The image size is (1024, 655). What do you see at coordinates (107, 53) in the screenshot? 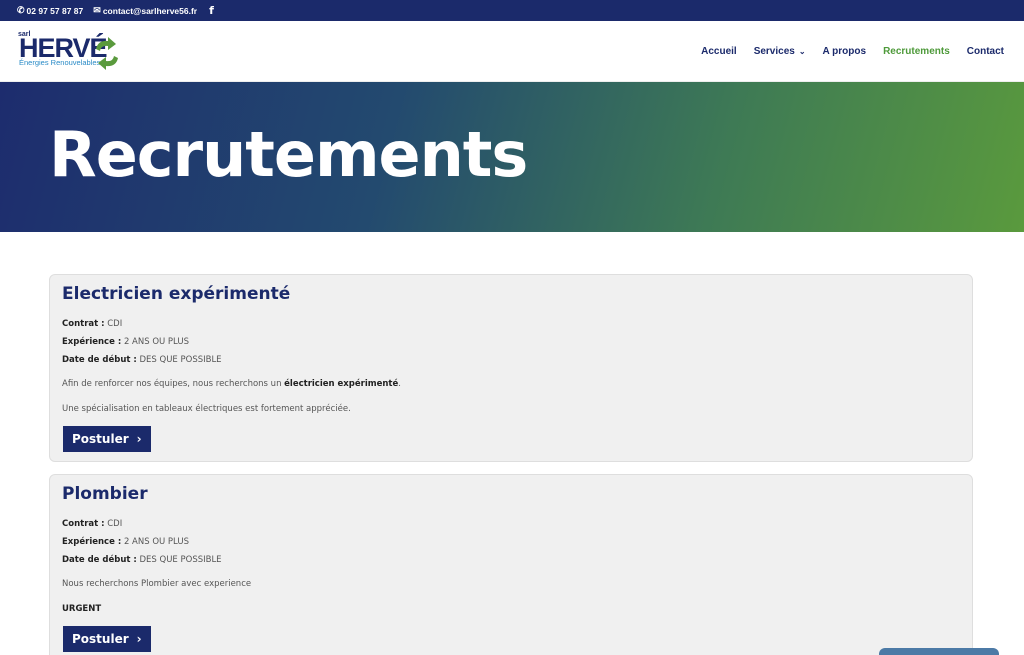
I see `recycle-arrows-icon` at bounding box center [107, 53].